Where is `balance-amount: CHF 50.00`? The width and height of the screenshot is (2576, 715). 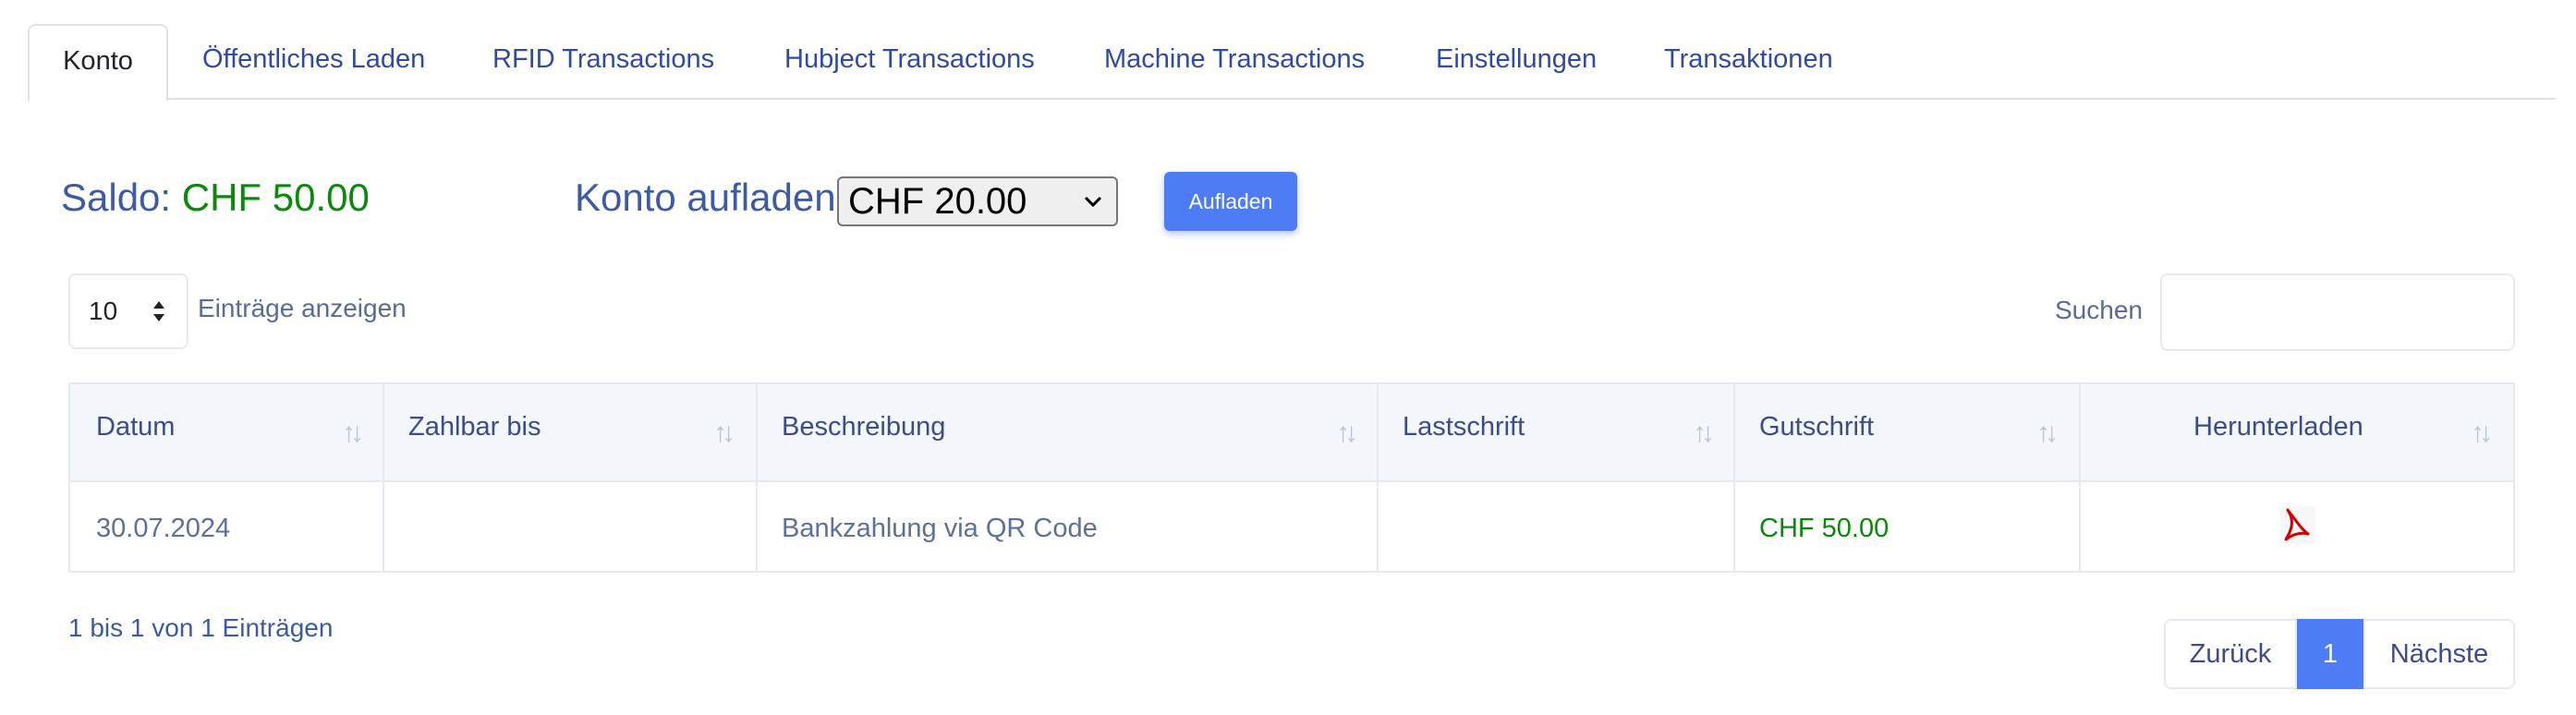
balance-amount: CHF 50.00 is located at coordinates (275, 197).